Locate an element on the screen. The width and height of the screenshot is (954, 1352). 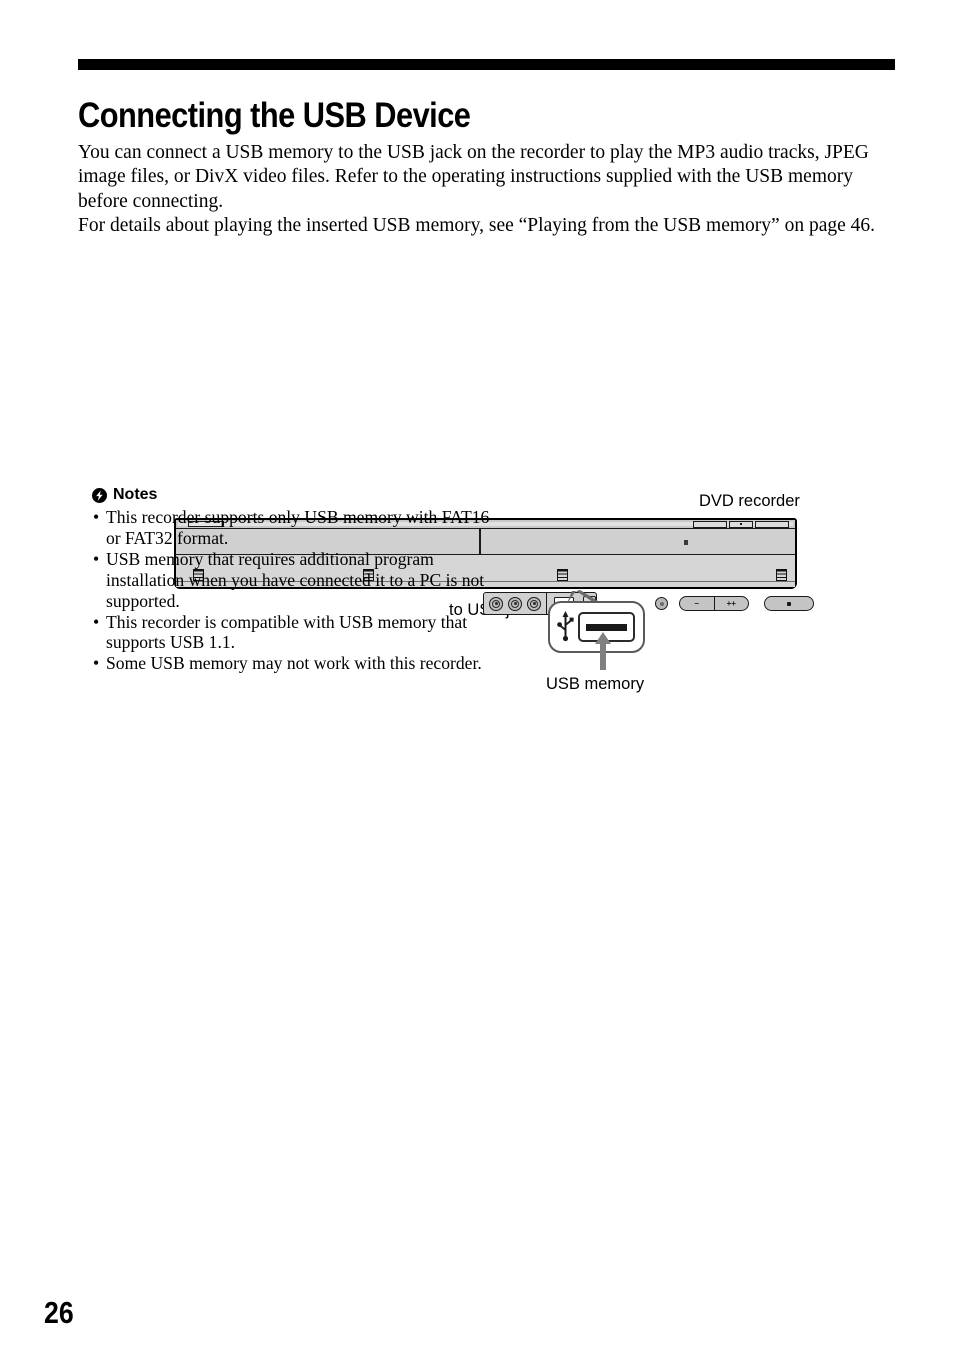
recorder-top-buttons is located at coordinates (741, 524).